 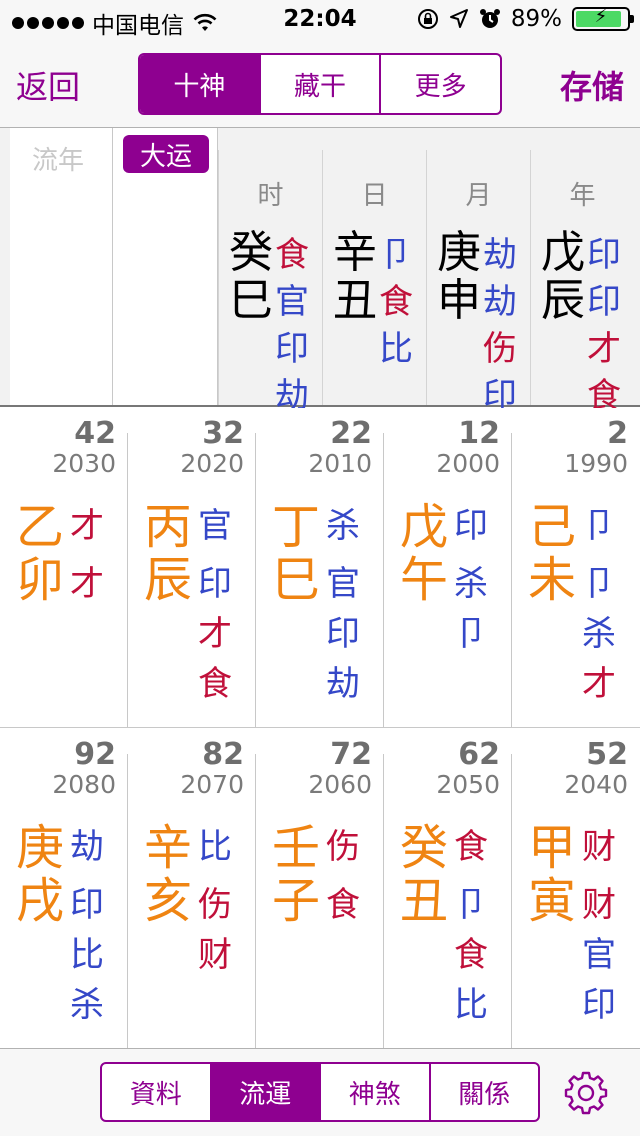 I want to click on heavenly-stem: 戊, so click(x=424, y=527).